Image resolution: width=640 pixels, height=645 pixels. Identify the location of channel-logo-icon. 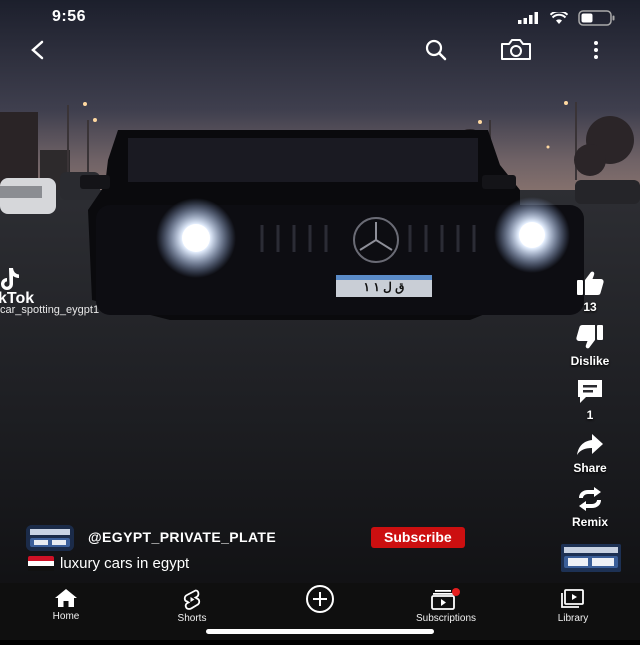
(50, 538).